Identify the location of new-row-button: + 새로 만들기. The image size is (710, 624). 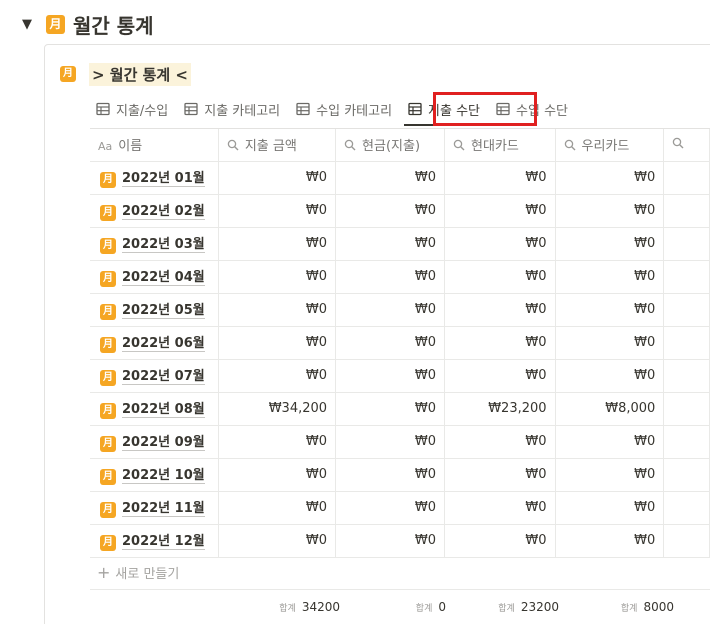
(138, 572).